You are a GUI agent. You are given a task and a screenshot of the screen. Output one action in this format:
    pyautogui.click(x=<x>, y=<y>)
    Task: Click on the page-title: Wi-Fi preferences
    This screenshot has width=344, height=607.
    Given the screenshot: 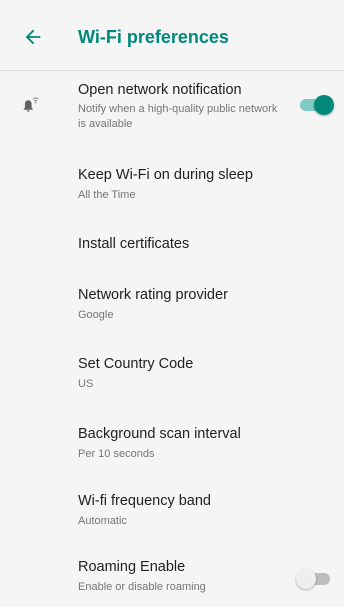 What is the action you would take?
    pyautogui.click(x=153, y=37)
    